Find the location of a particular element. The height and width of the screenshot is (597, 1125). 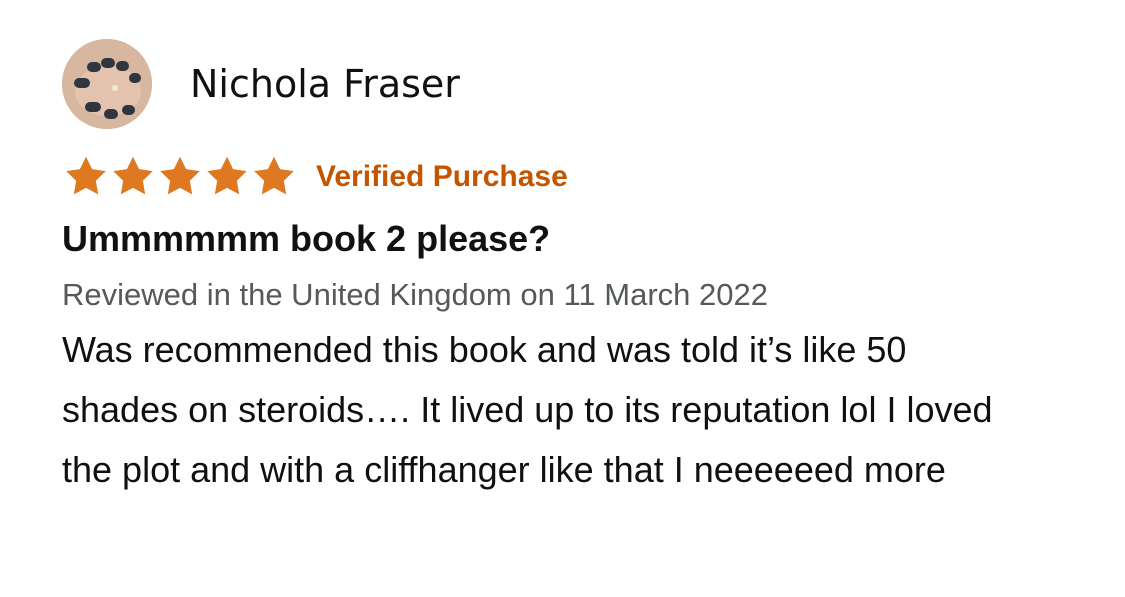

rating-row: Verified Purchase is located at coordinates (582, 177).